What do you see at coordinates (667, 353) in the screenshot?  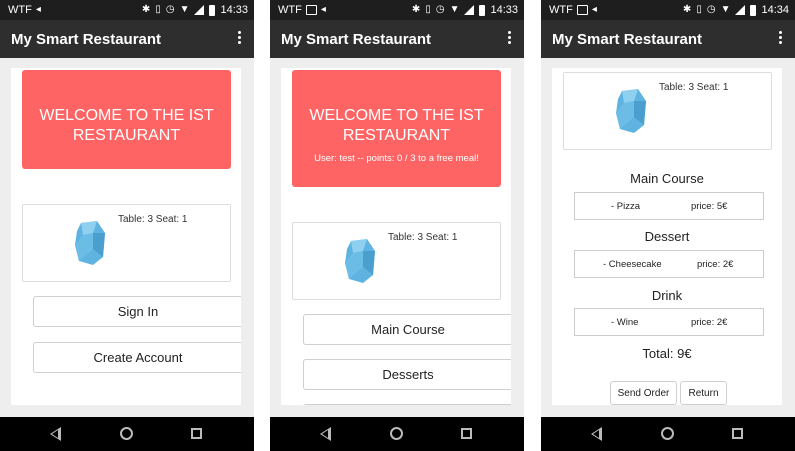 I see `order-total: Total: 9€` at bounding box center [667, 353].